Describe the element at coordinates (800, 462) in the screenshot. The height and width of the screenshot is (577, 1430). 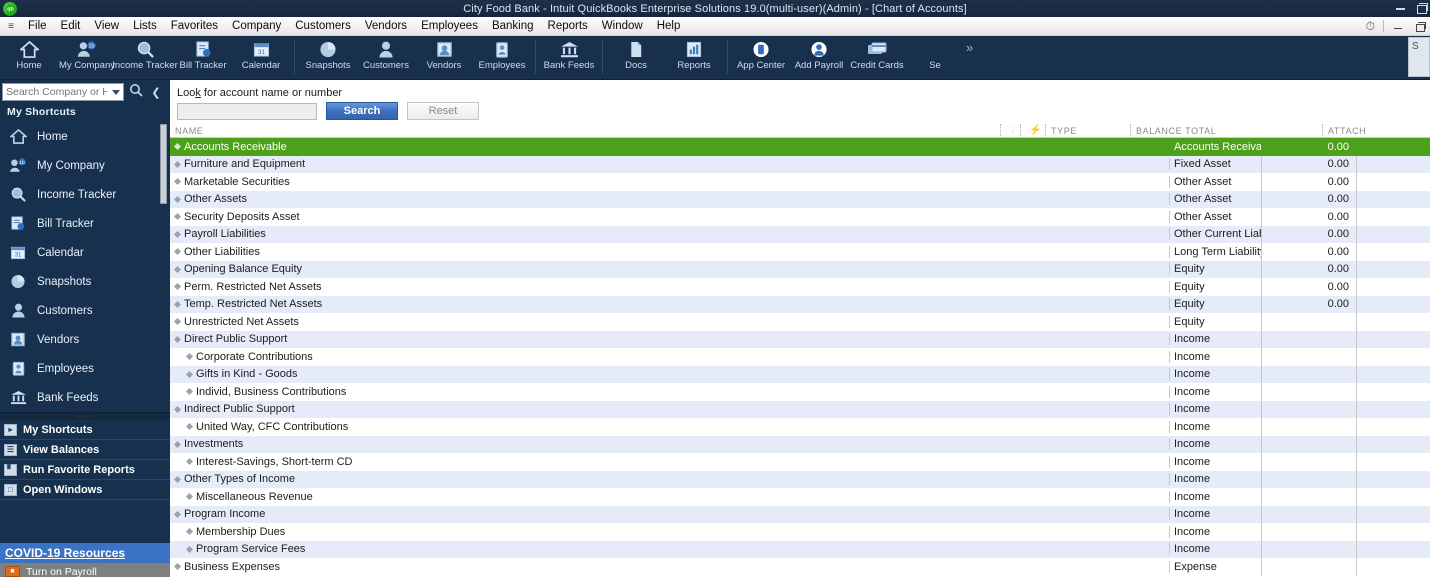
I see `table-row: Interest-Savings, Short-term CD Income` at that location.